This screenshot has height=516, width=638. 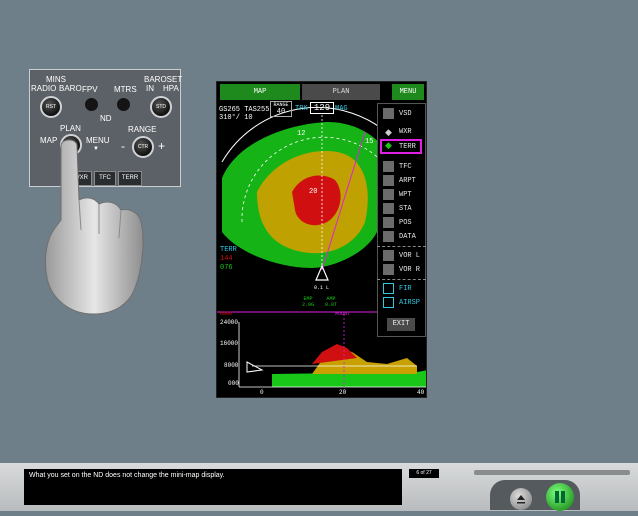 I want to click on vsd-y-label-24000: 24000, so click(x=229, y=322).